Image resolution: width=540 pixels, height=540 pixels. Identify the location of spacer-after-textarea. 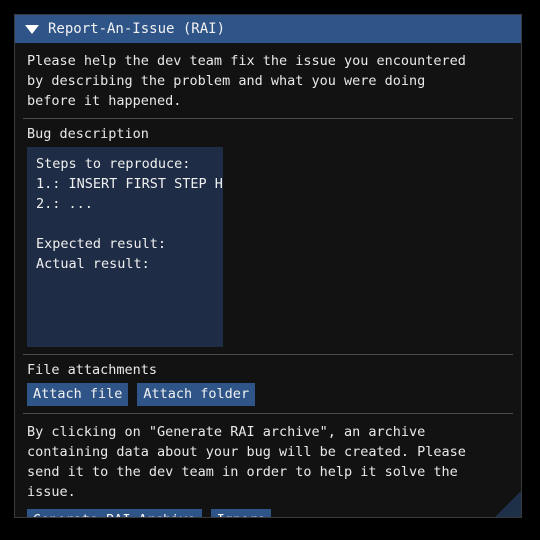
(268, 350).